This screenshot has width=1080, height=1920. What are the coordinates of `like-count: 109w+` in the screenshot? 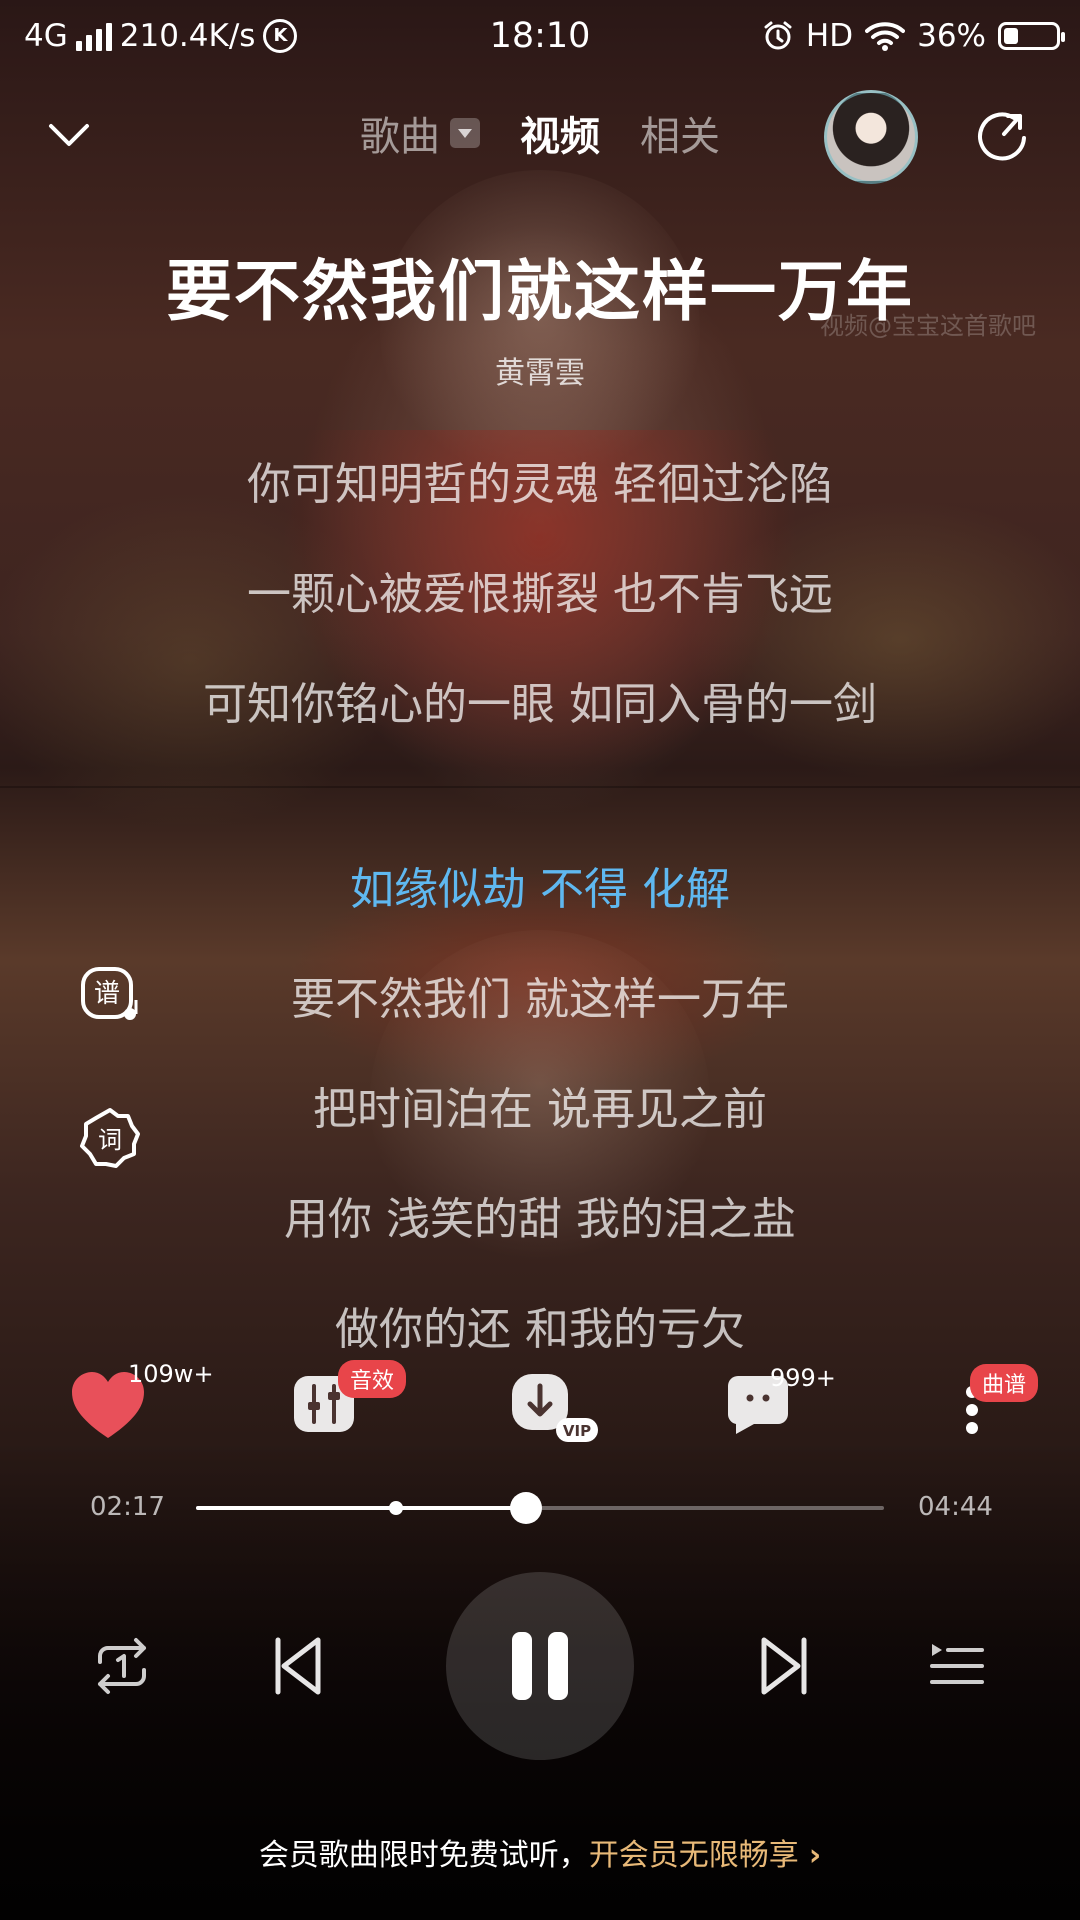 It's located at (171, 1374).